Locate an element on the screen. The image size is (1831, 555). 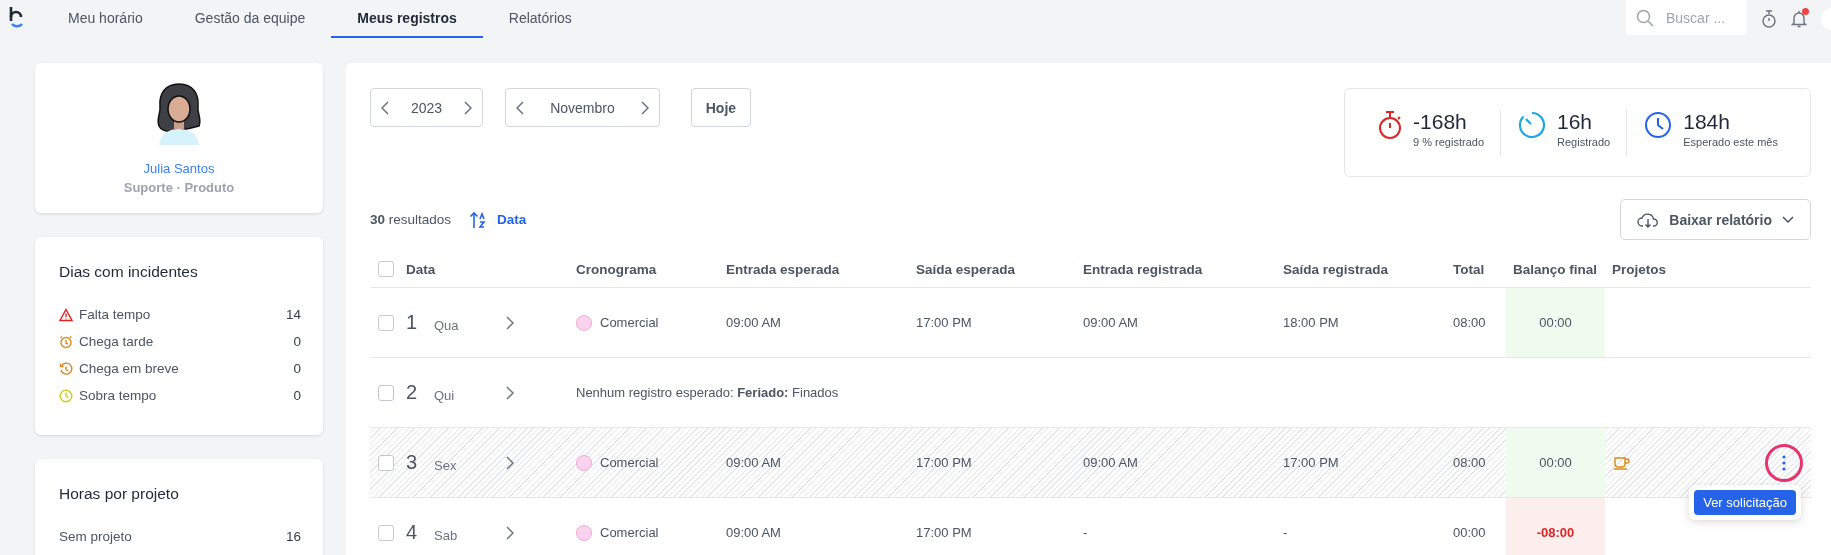
column-header: Entrada esperada is located at coordinates (814, 269).